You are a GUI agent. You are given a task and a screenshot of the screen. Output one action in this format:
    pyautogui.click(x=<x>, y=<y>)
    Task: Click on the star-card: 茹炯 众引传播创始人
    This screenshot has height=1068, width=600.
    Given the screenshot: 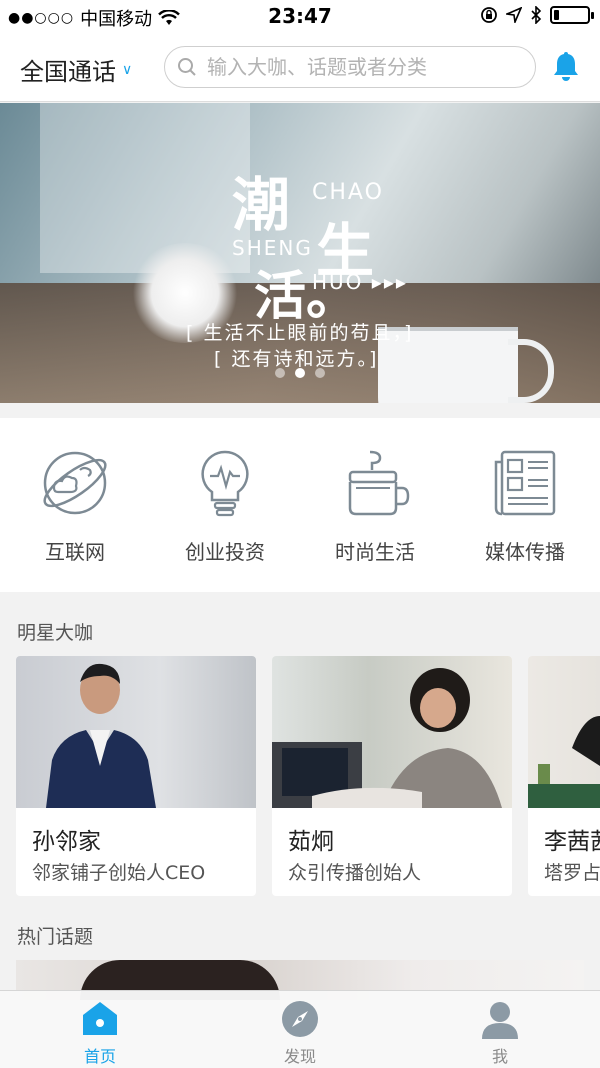 What is the action you would take?
    pyautogui.click(x=392, y=776)
    